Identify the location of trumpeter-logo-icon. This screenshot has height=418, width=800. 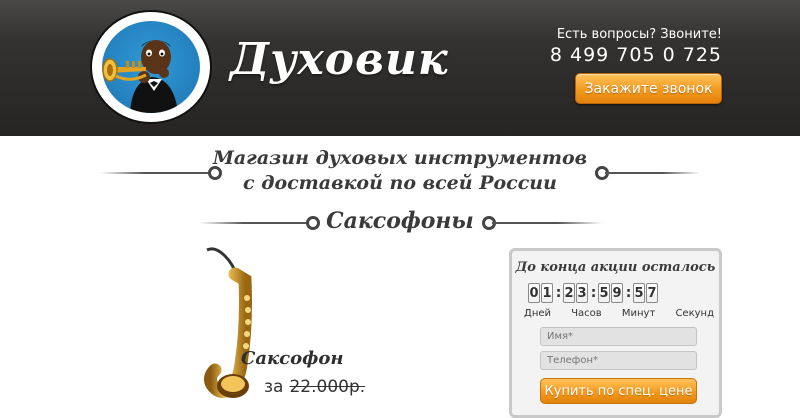
(151, 67).